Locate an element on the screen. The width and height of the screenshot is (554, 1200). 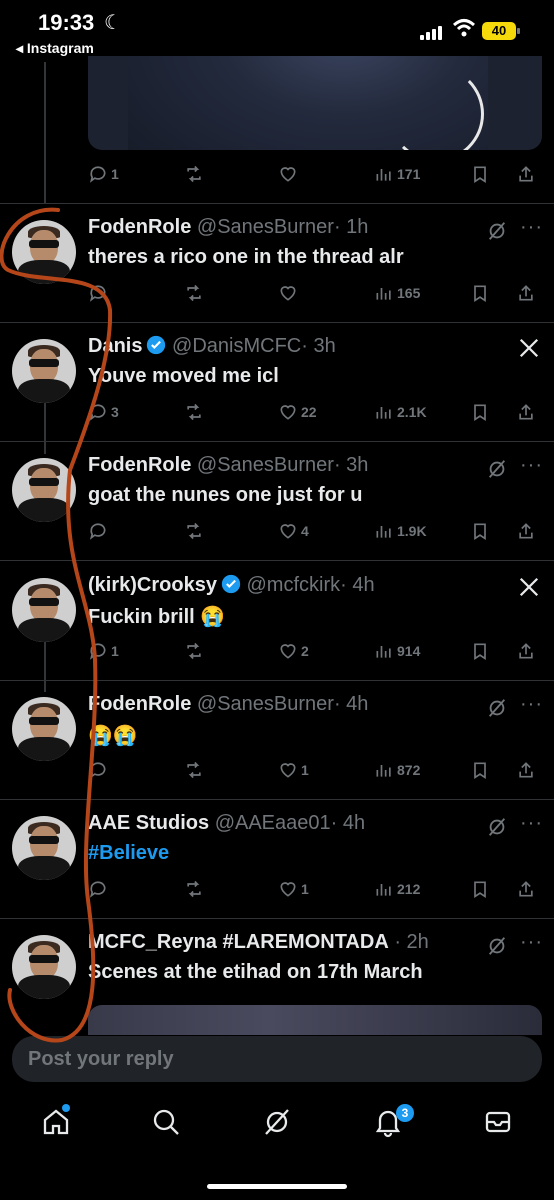
handle: @DanisMCFC is located at coordinates (236, 346).